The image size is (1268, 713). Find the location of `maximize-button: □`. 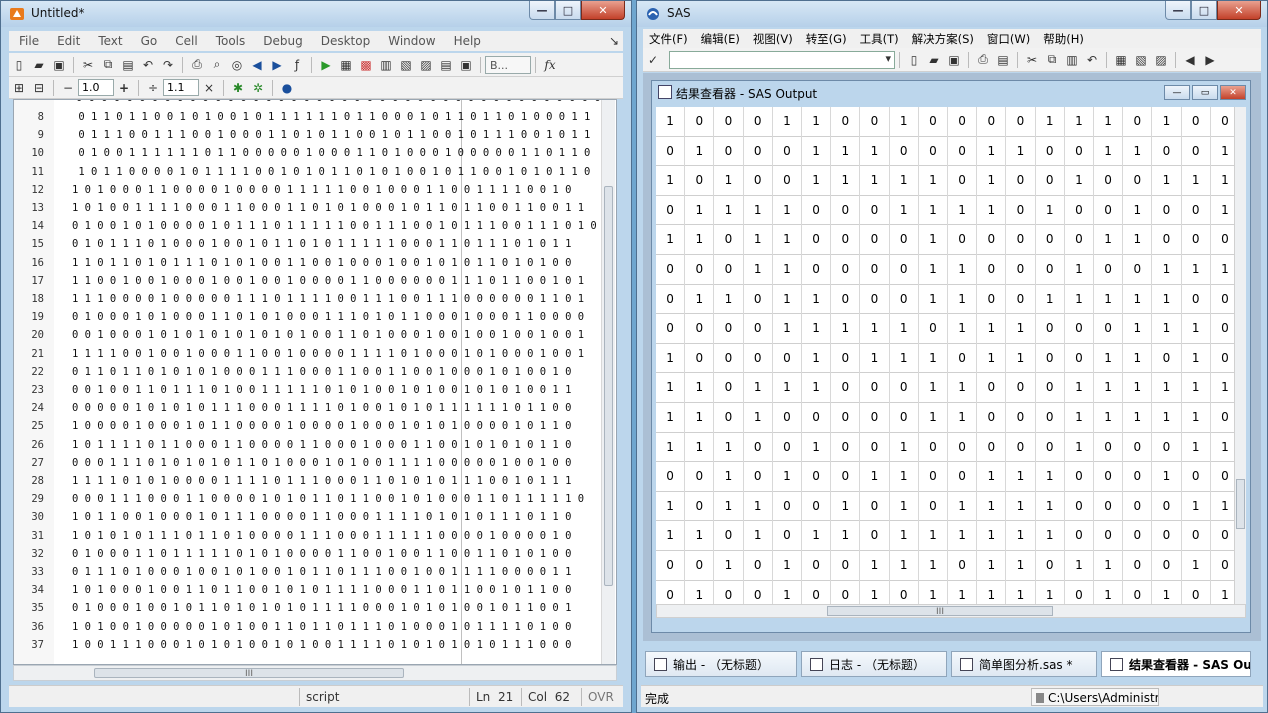

maximize-button: □ is located at coordinates (568, 10).